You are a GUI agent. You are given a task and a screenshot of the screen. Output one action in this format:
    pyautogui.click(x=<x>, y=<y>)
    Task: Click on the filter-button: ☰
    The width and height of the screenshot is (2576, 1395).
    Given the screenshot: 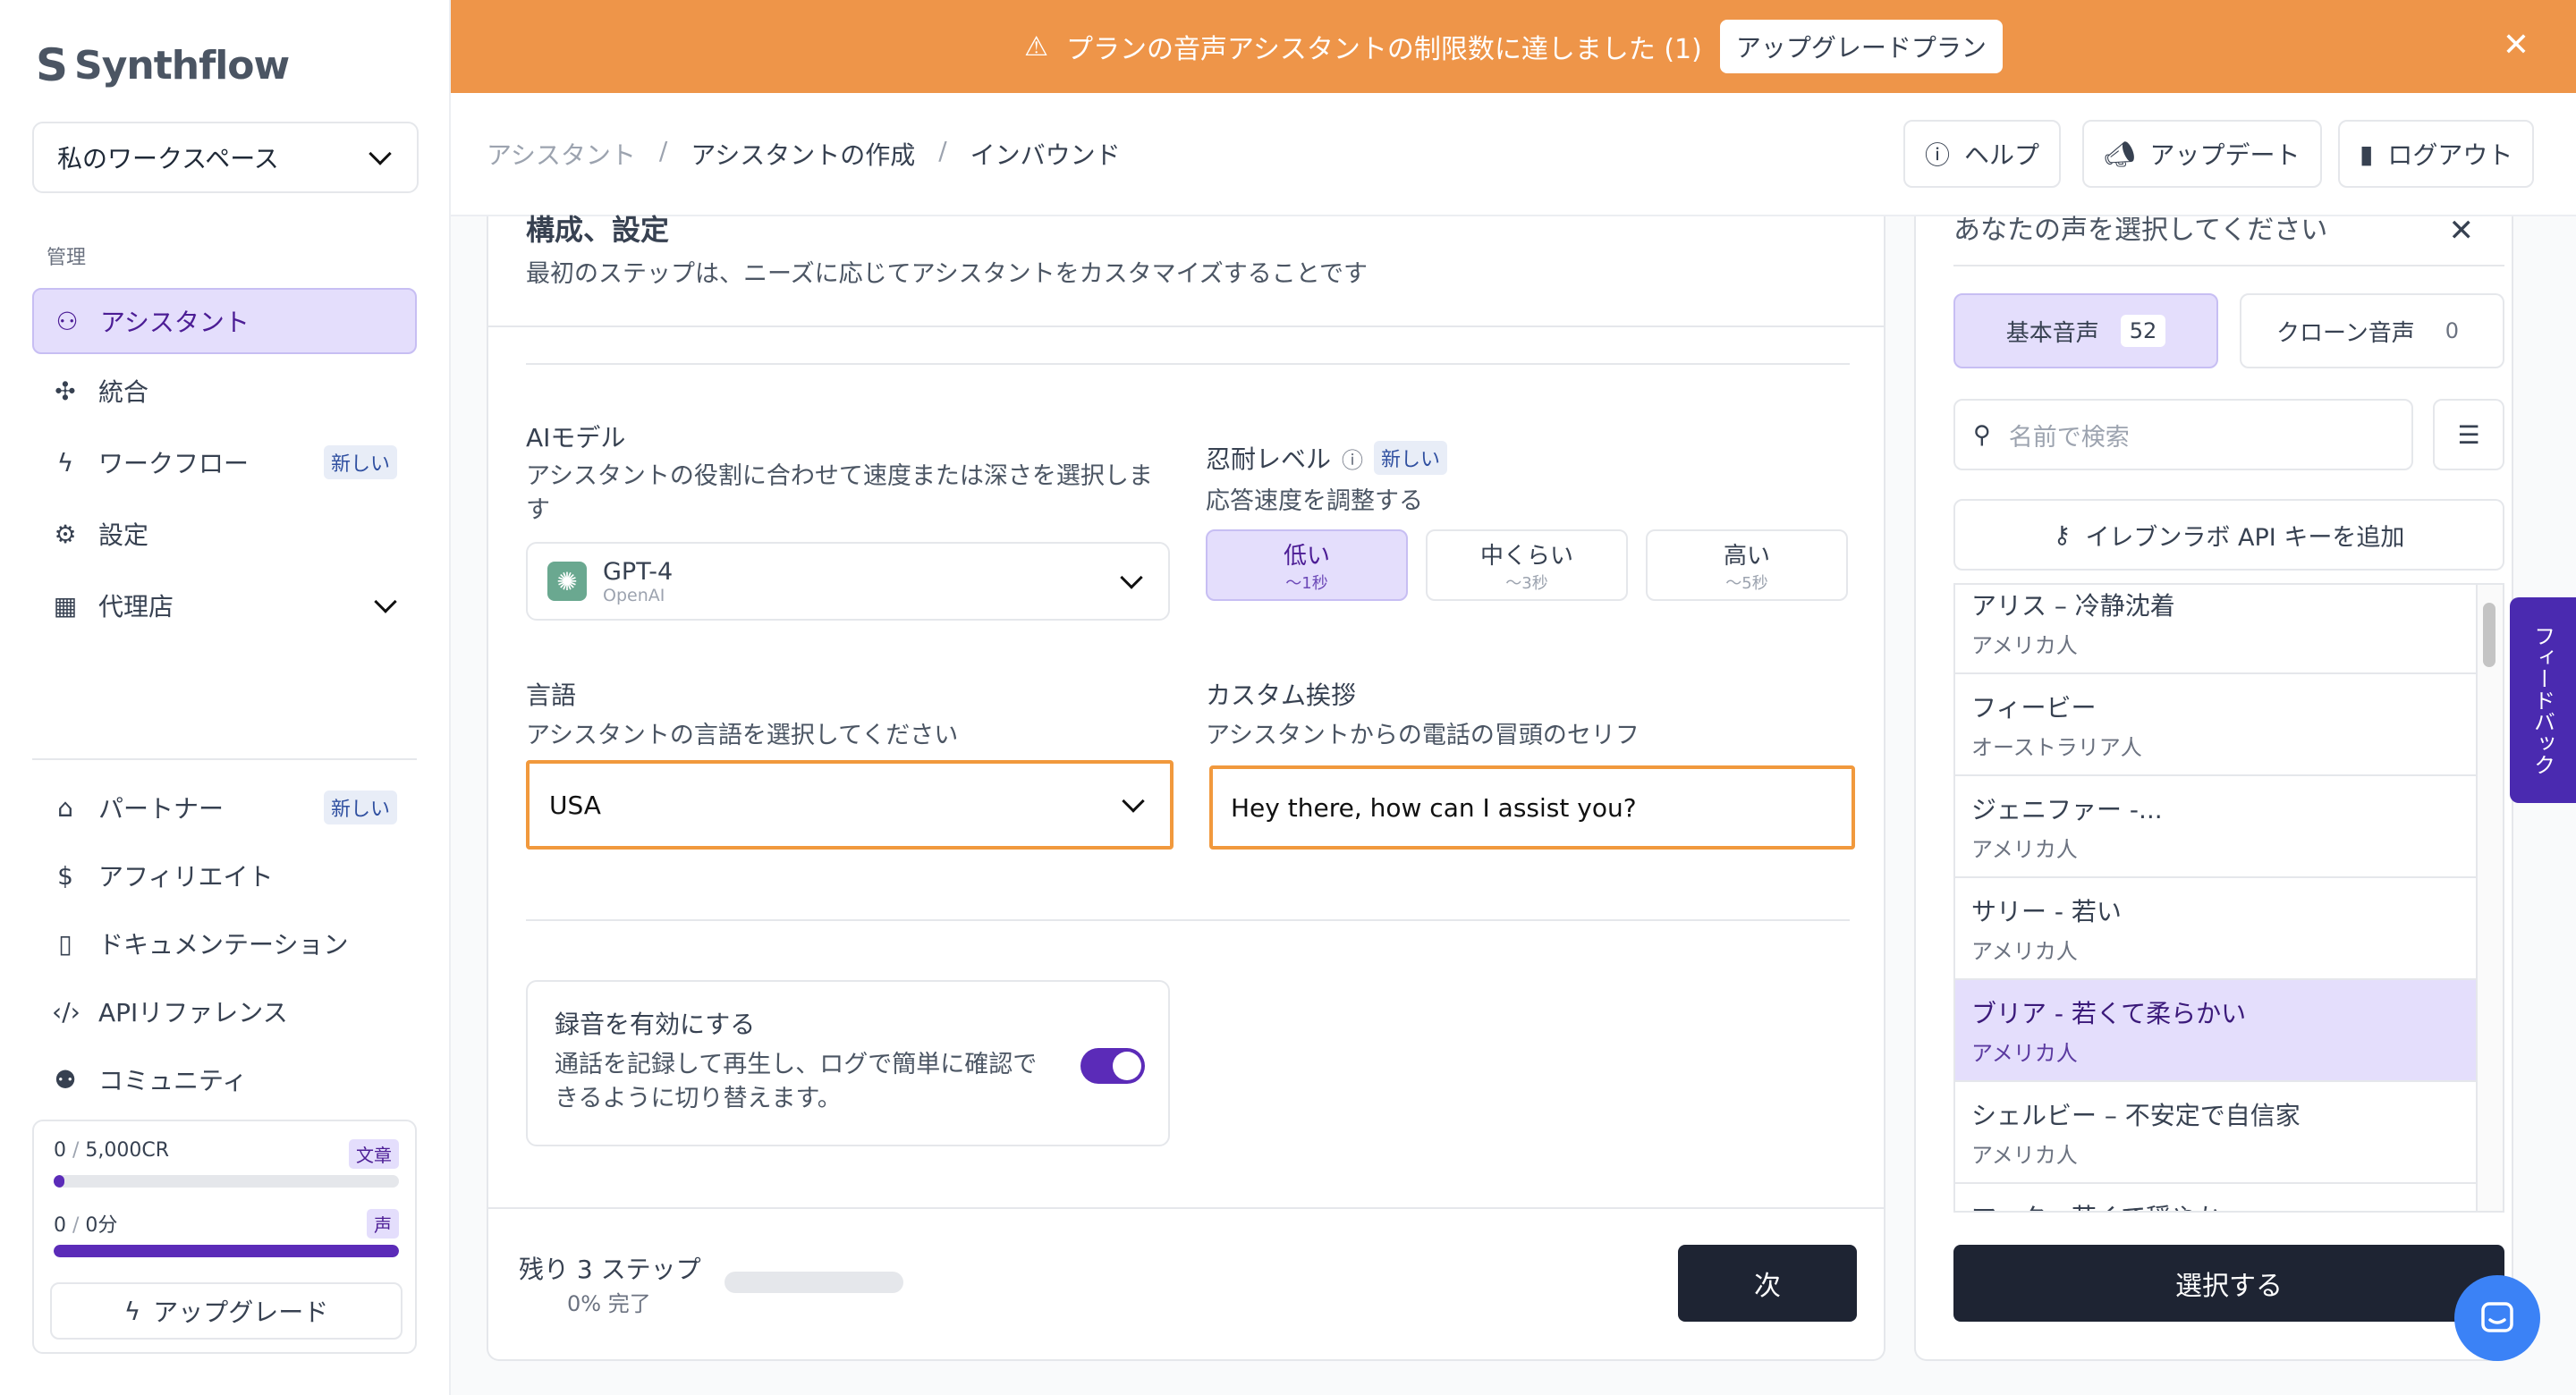 What is the action you would take?
    pyautogui.click(x=2468, y=434)
    